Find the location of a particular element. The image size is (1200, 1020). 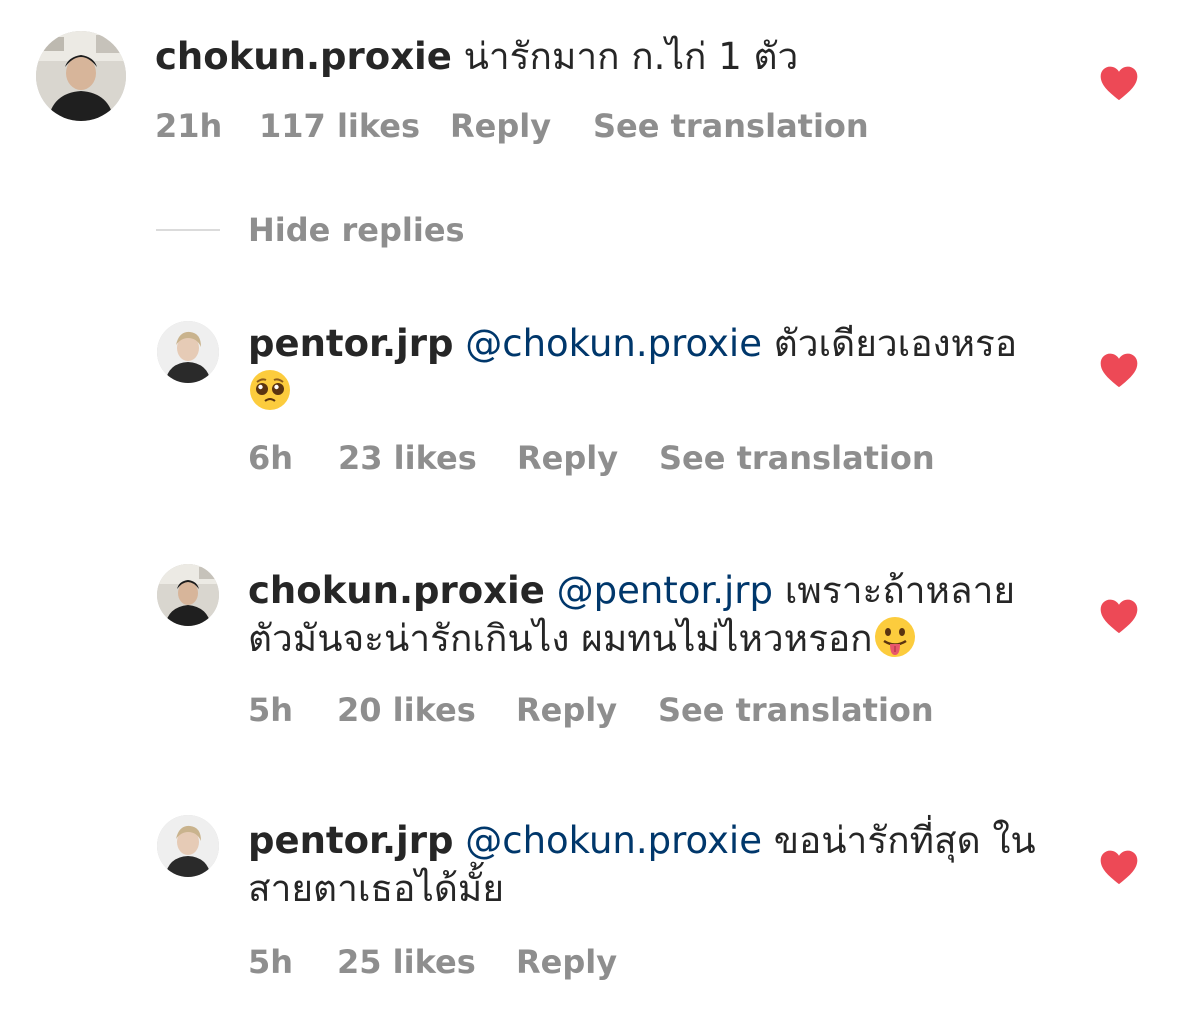

likes-count: 25 likes is located at coordinates (406, 962).